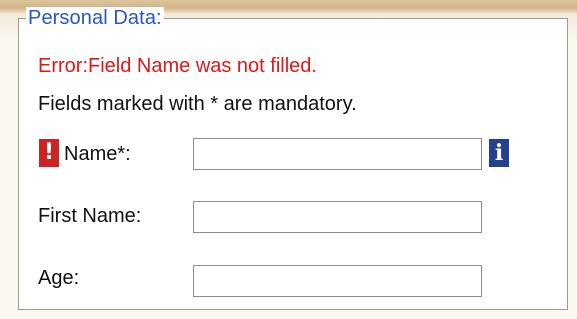  What do you see at coordinates (177, 66) in the screenshot?
I see `error-message: Error:Field Name was not filled.` at bounding box center [177, 66].